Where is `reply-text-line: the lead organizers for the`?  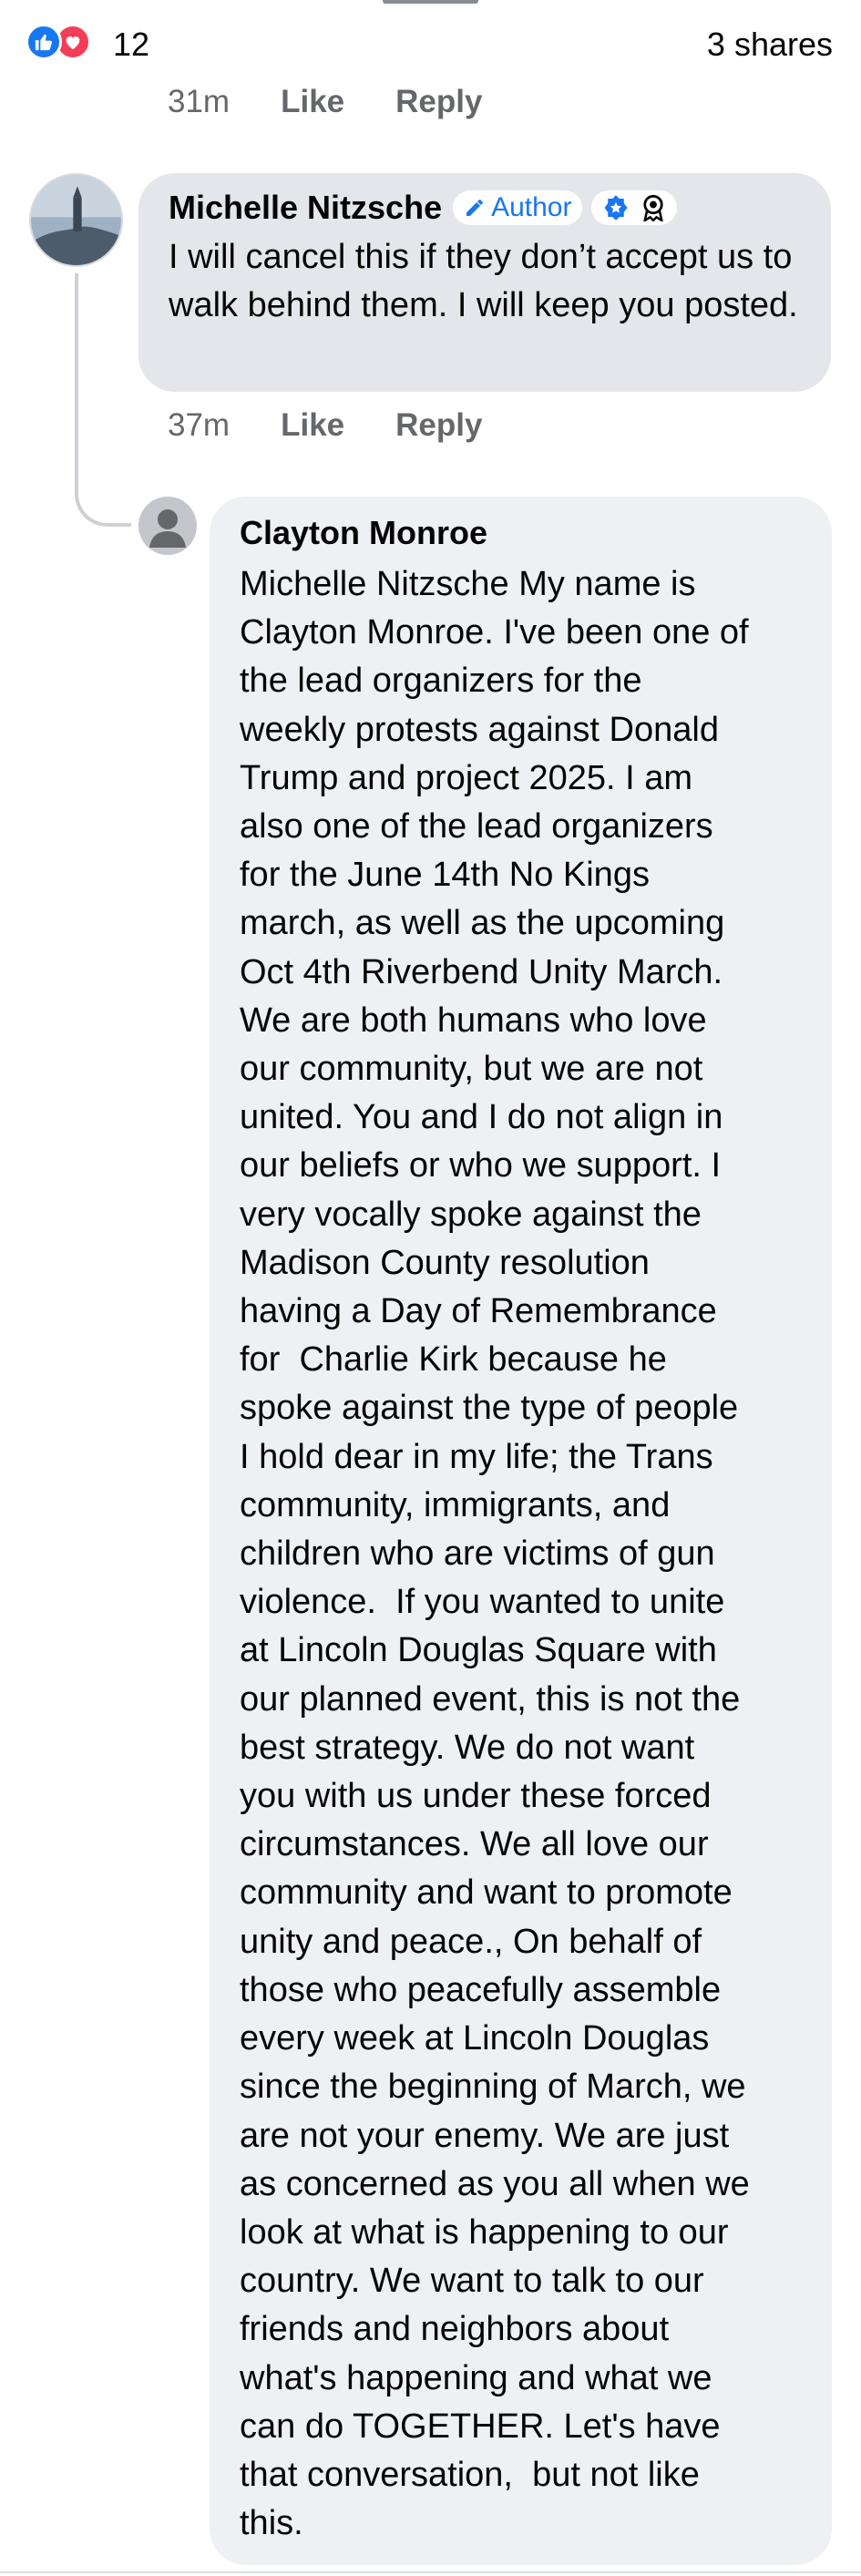 reply-text-line: the lead organizers for the is located at coordinates (441, 681).